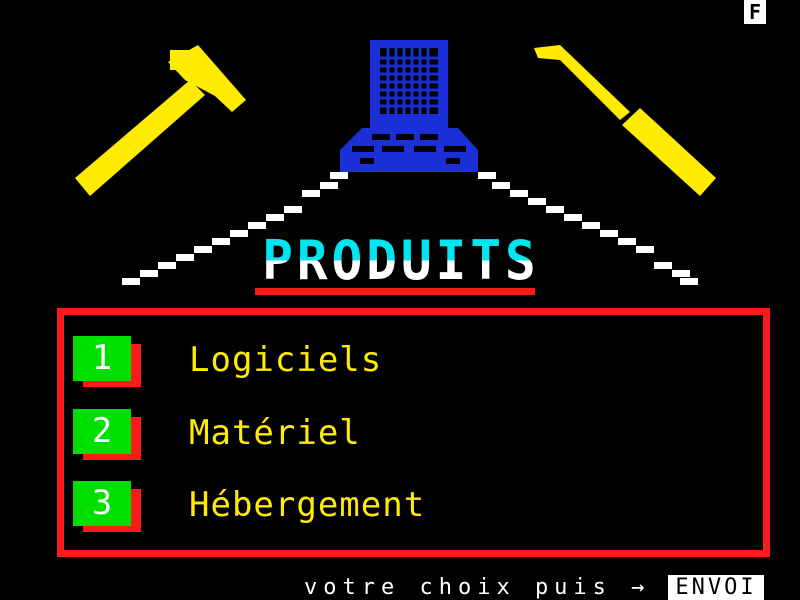 The height and width of the screenshot is (600, 800). What do you see at coordinates (275, 431) in the screenshot?
I see `menu-label-materiel: Matériel` at bounding box center [275, 431].